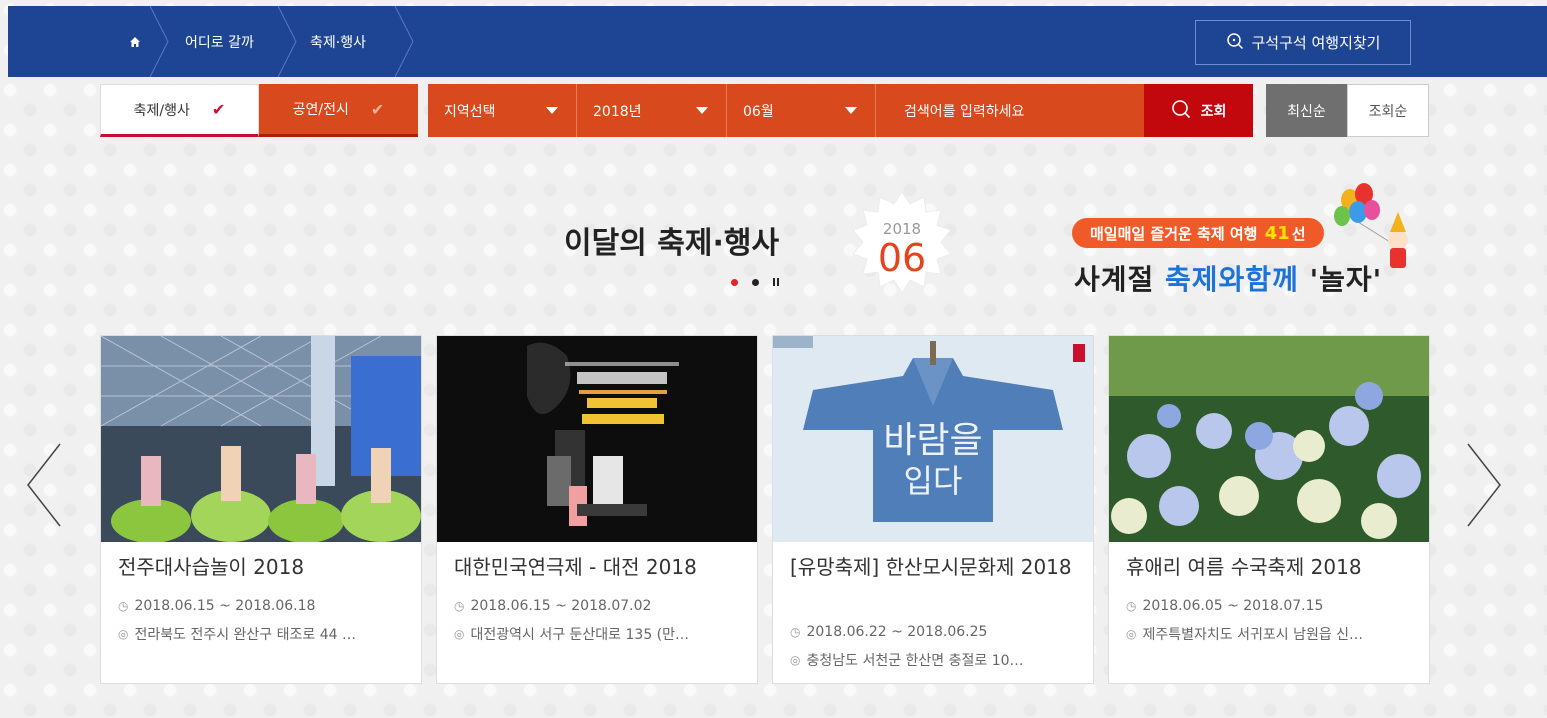  I want to click on event-card-title: 전주대사습놀이 2018, so click(263, 567).